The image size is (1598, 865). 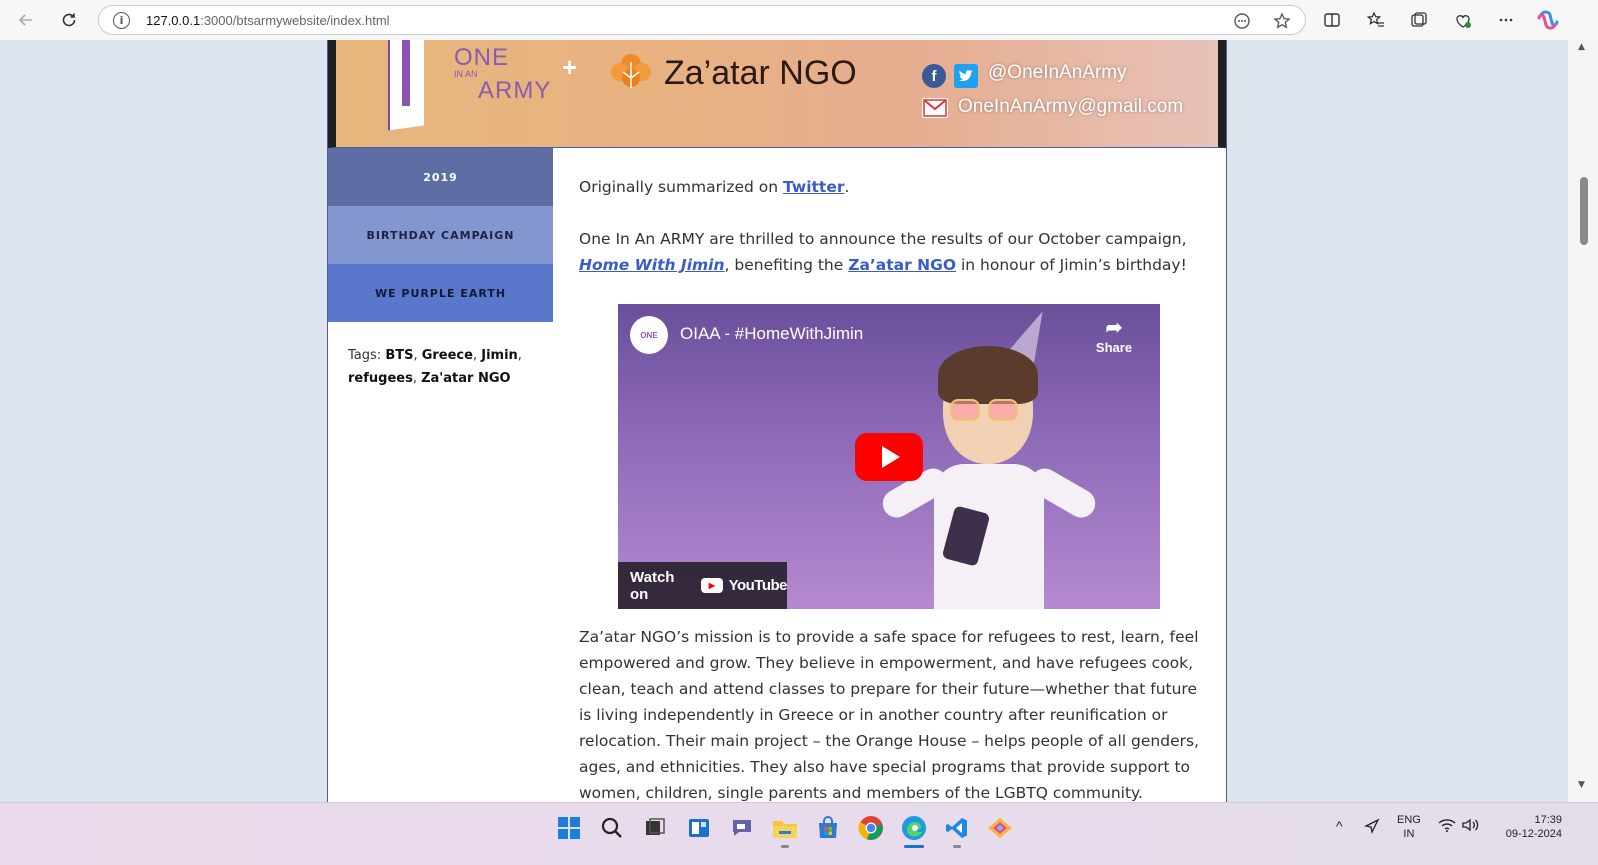 I want to click on chevron-up-icon: ^, so click(x=1339, y=826).